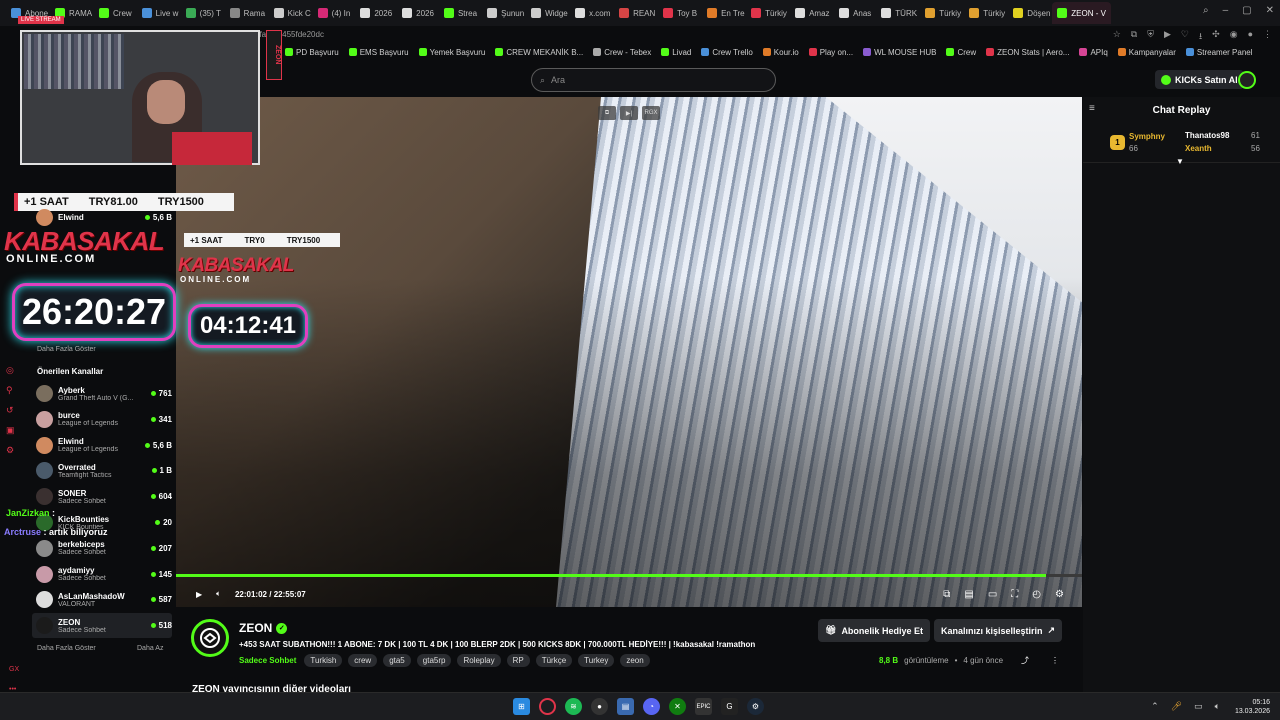 The image size is (1280, 720). Describe the element at coordinates (102, 217) in the screenshot. I see `sidebar-top-channel: Elwind 5,6 B` at that location.